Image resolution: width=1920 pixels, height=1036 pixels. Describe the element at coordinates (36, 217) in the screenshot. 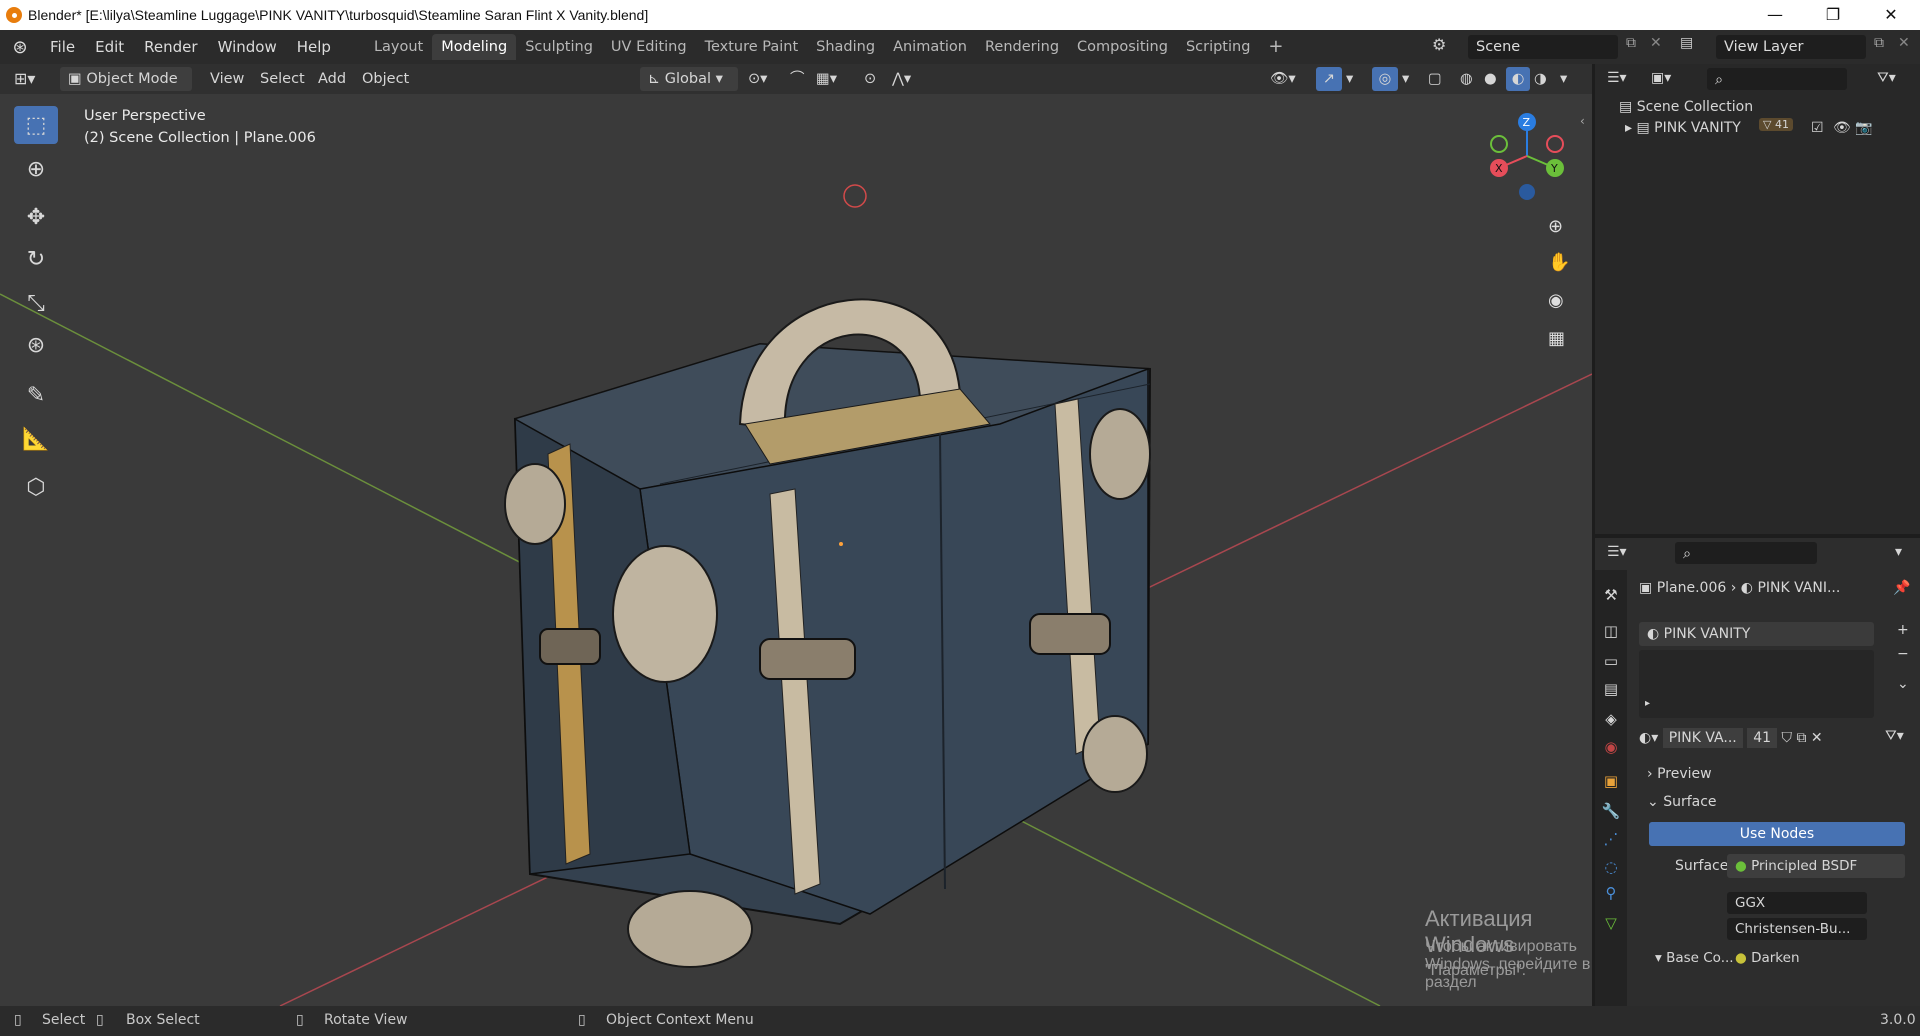

I see `move-tool-icon: ✥` at that location.